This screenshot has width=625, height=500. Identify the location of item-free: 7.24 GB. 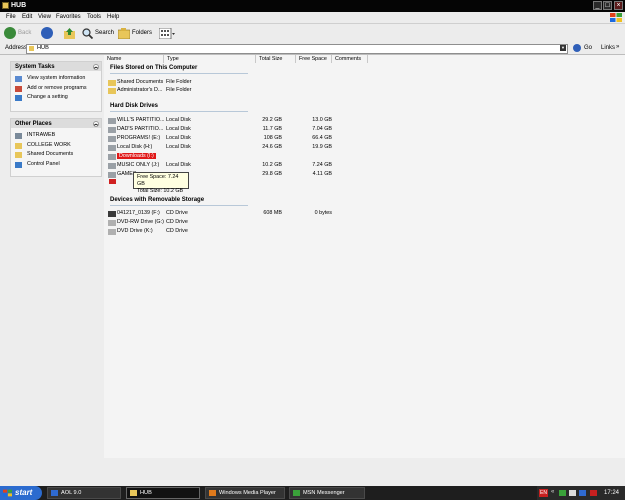
(322, 165).